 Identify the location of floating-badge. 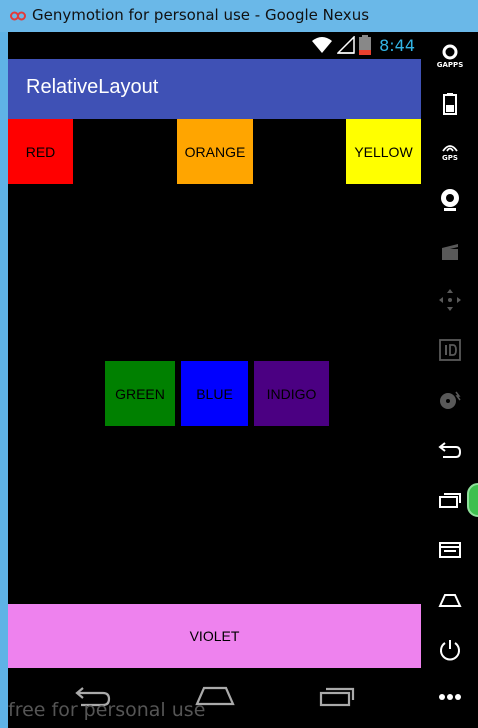
(472, 500).